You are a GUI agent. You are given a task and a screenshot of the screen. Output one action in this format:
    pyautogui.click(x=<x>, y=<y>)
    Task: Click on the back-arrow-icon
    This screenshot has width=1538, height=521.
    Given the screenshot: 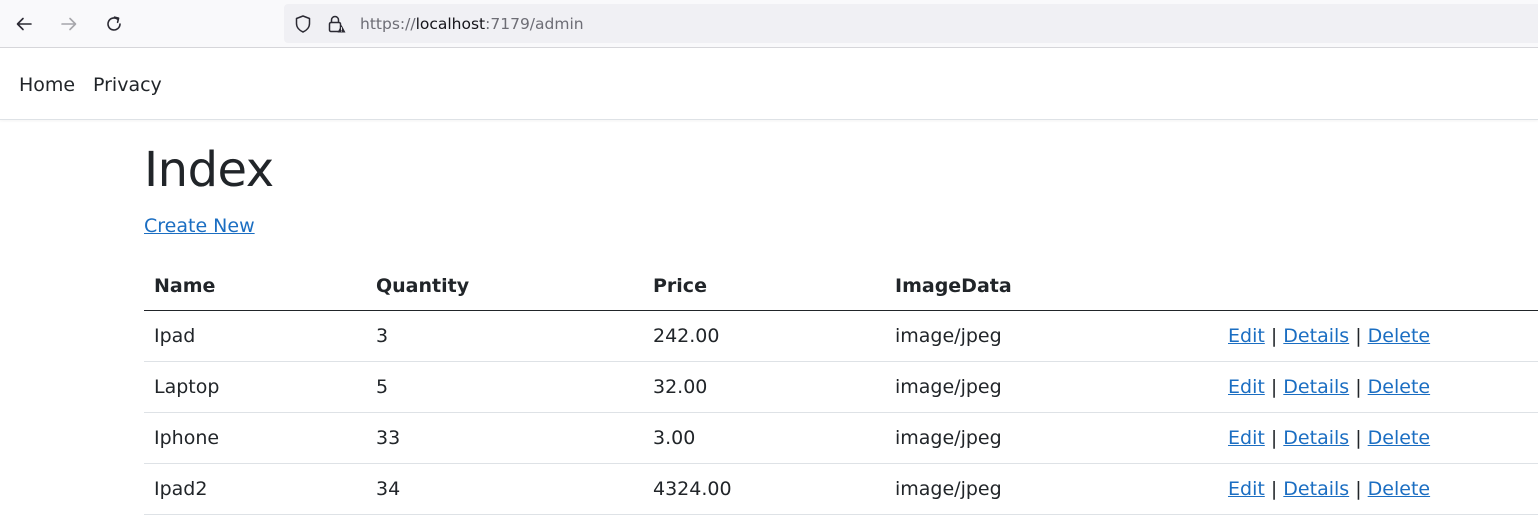 What is the action you would take?
    pyautogui.click(x=24, y=24)
    